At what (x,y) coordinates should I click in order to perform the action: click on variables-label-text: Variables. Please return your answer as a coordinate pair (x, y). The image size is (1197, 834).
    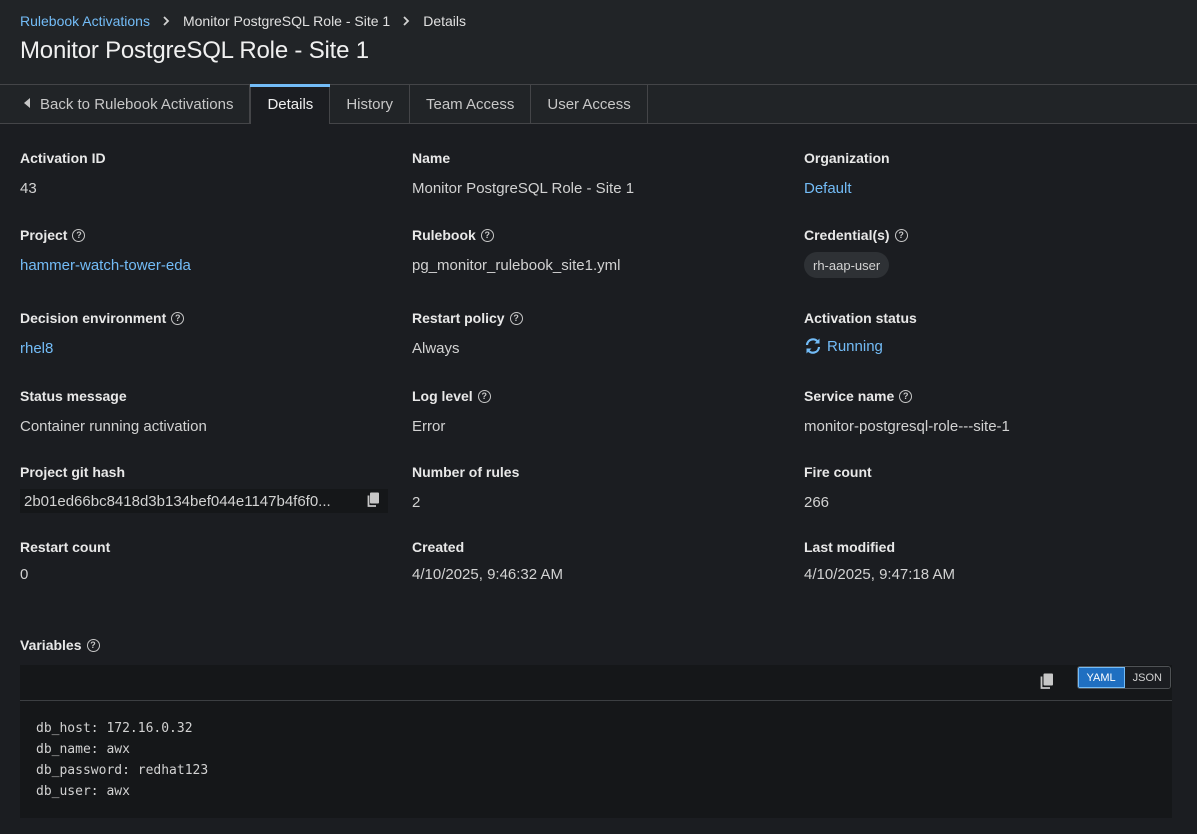
    Looking at the image, I should click on (51, 645).